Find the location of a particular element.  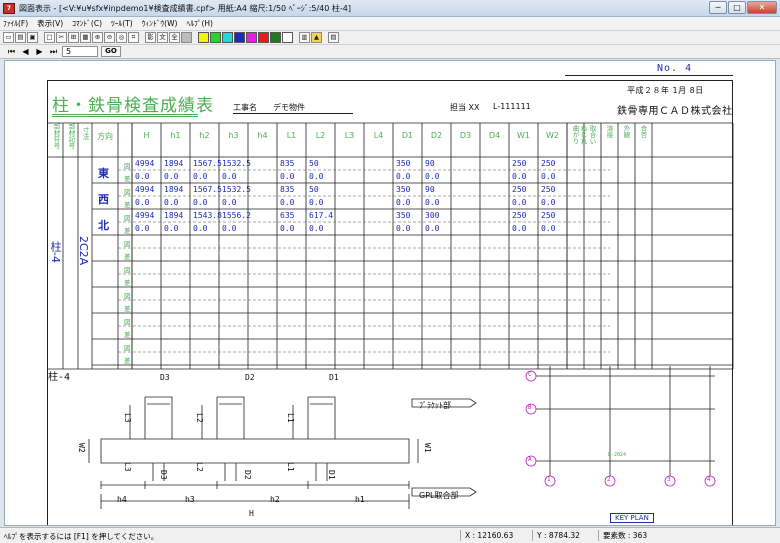

extra-header-1: 取合い is located at coordinates (592, 135).